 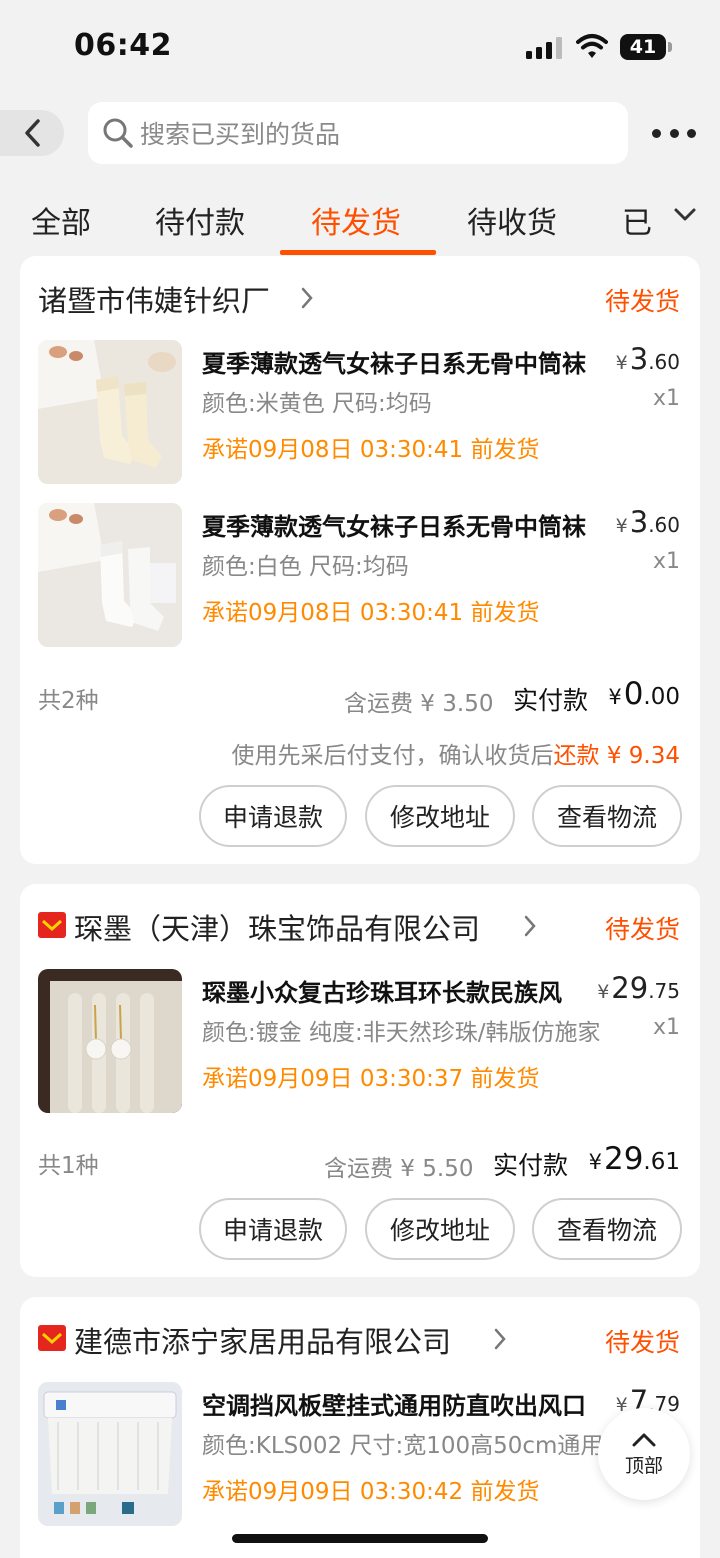 What do you see at coordinates (392, 756) in the screenshot?
I see `pay-later-text: 使用先采后付支付，确认收货后` at bounding box center [392, 756].